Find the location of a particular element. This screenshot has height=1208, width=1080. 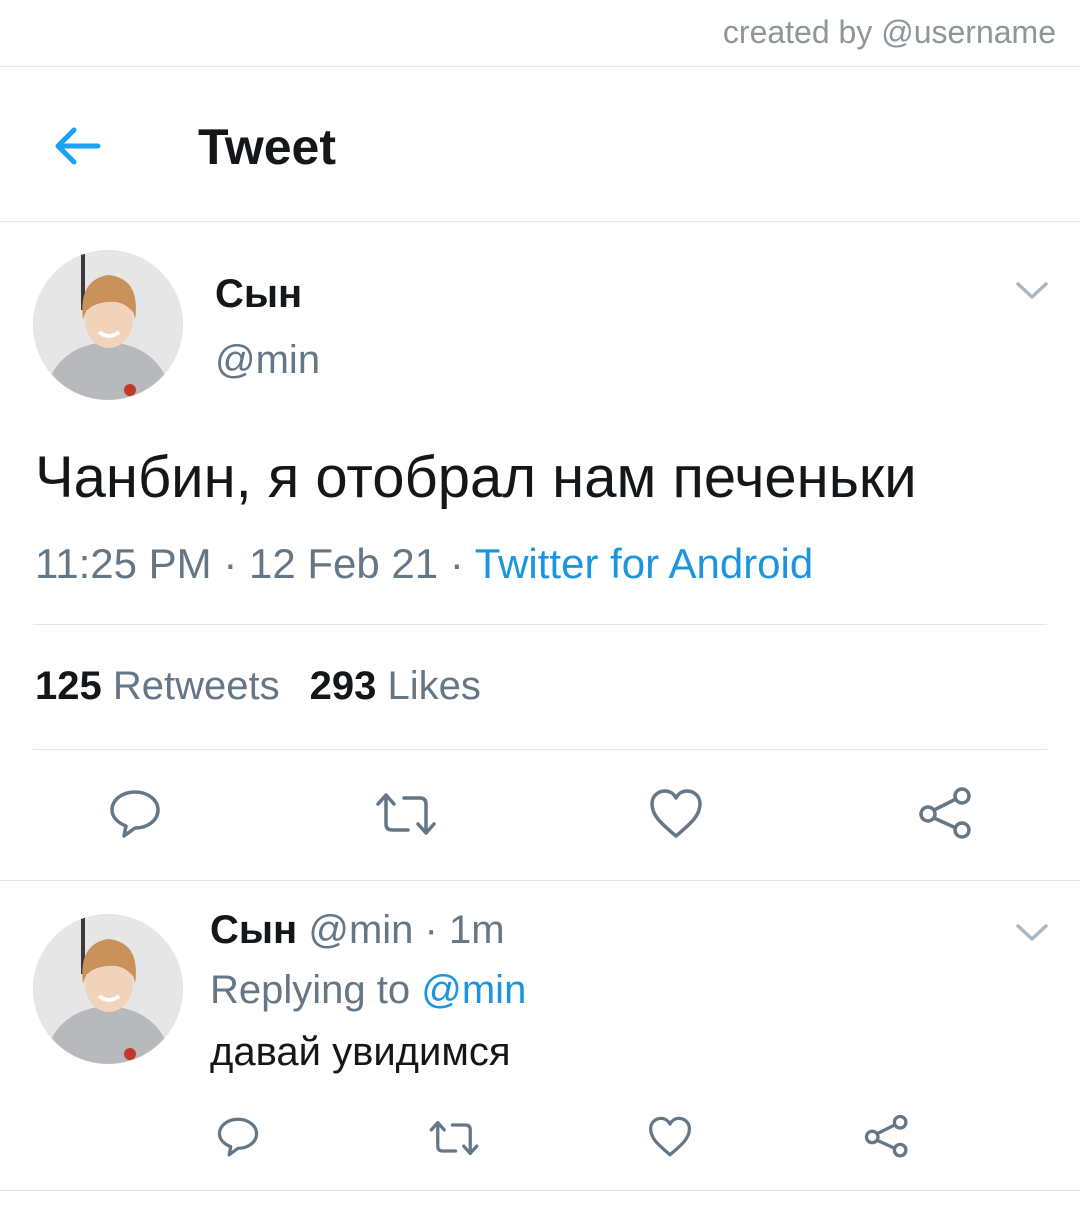

arrow-left-icon is located at coordinates (78, 146).